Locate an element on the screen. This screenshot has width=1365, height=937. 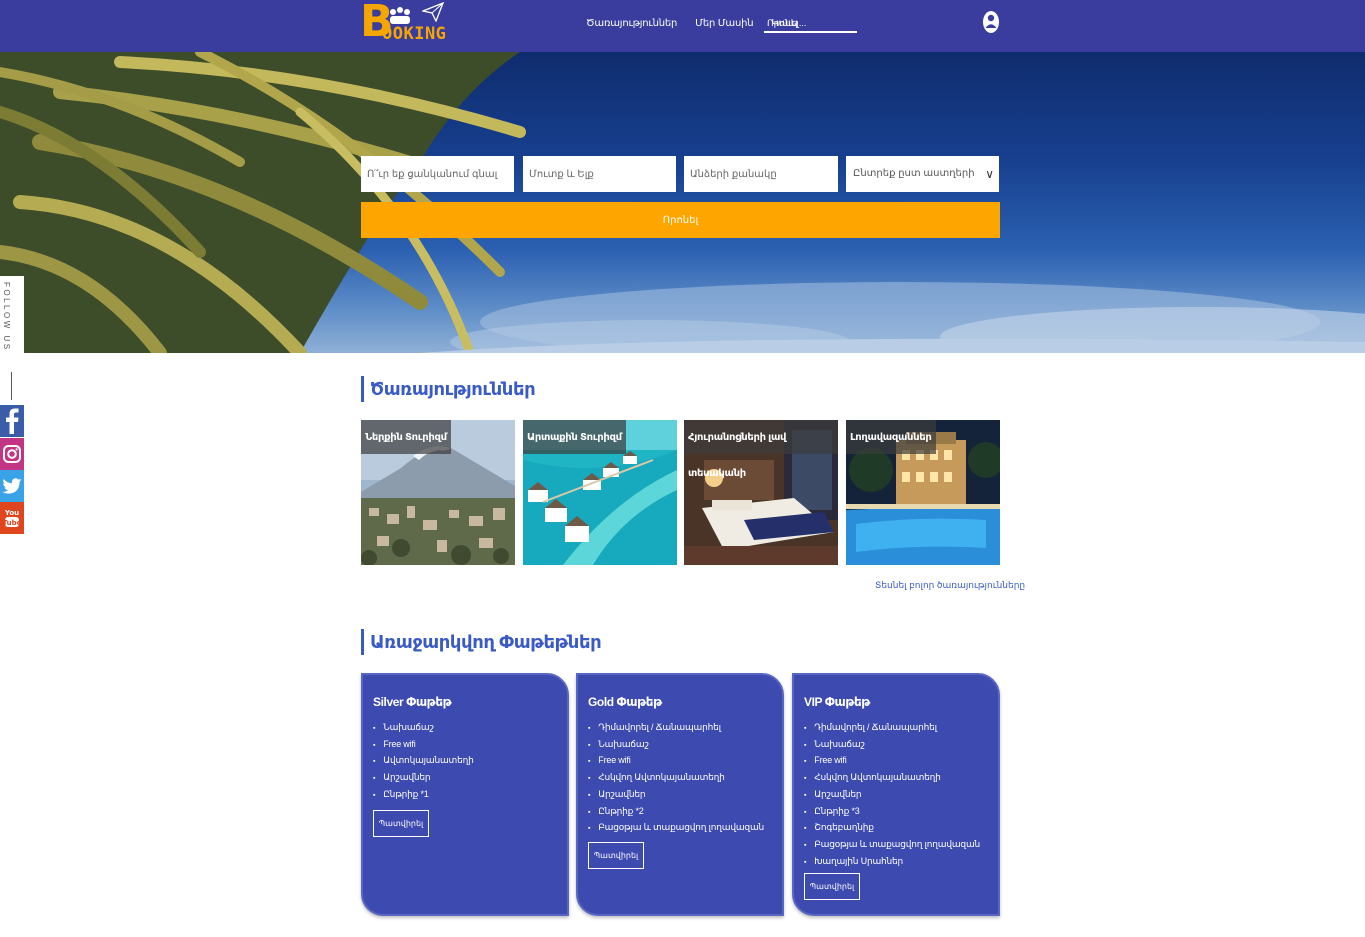
stars-select-value: Ընտրեք ըստ աստղերի is located at coordinates (914, 173).